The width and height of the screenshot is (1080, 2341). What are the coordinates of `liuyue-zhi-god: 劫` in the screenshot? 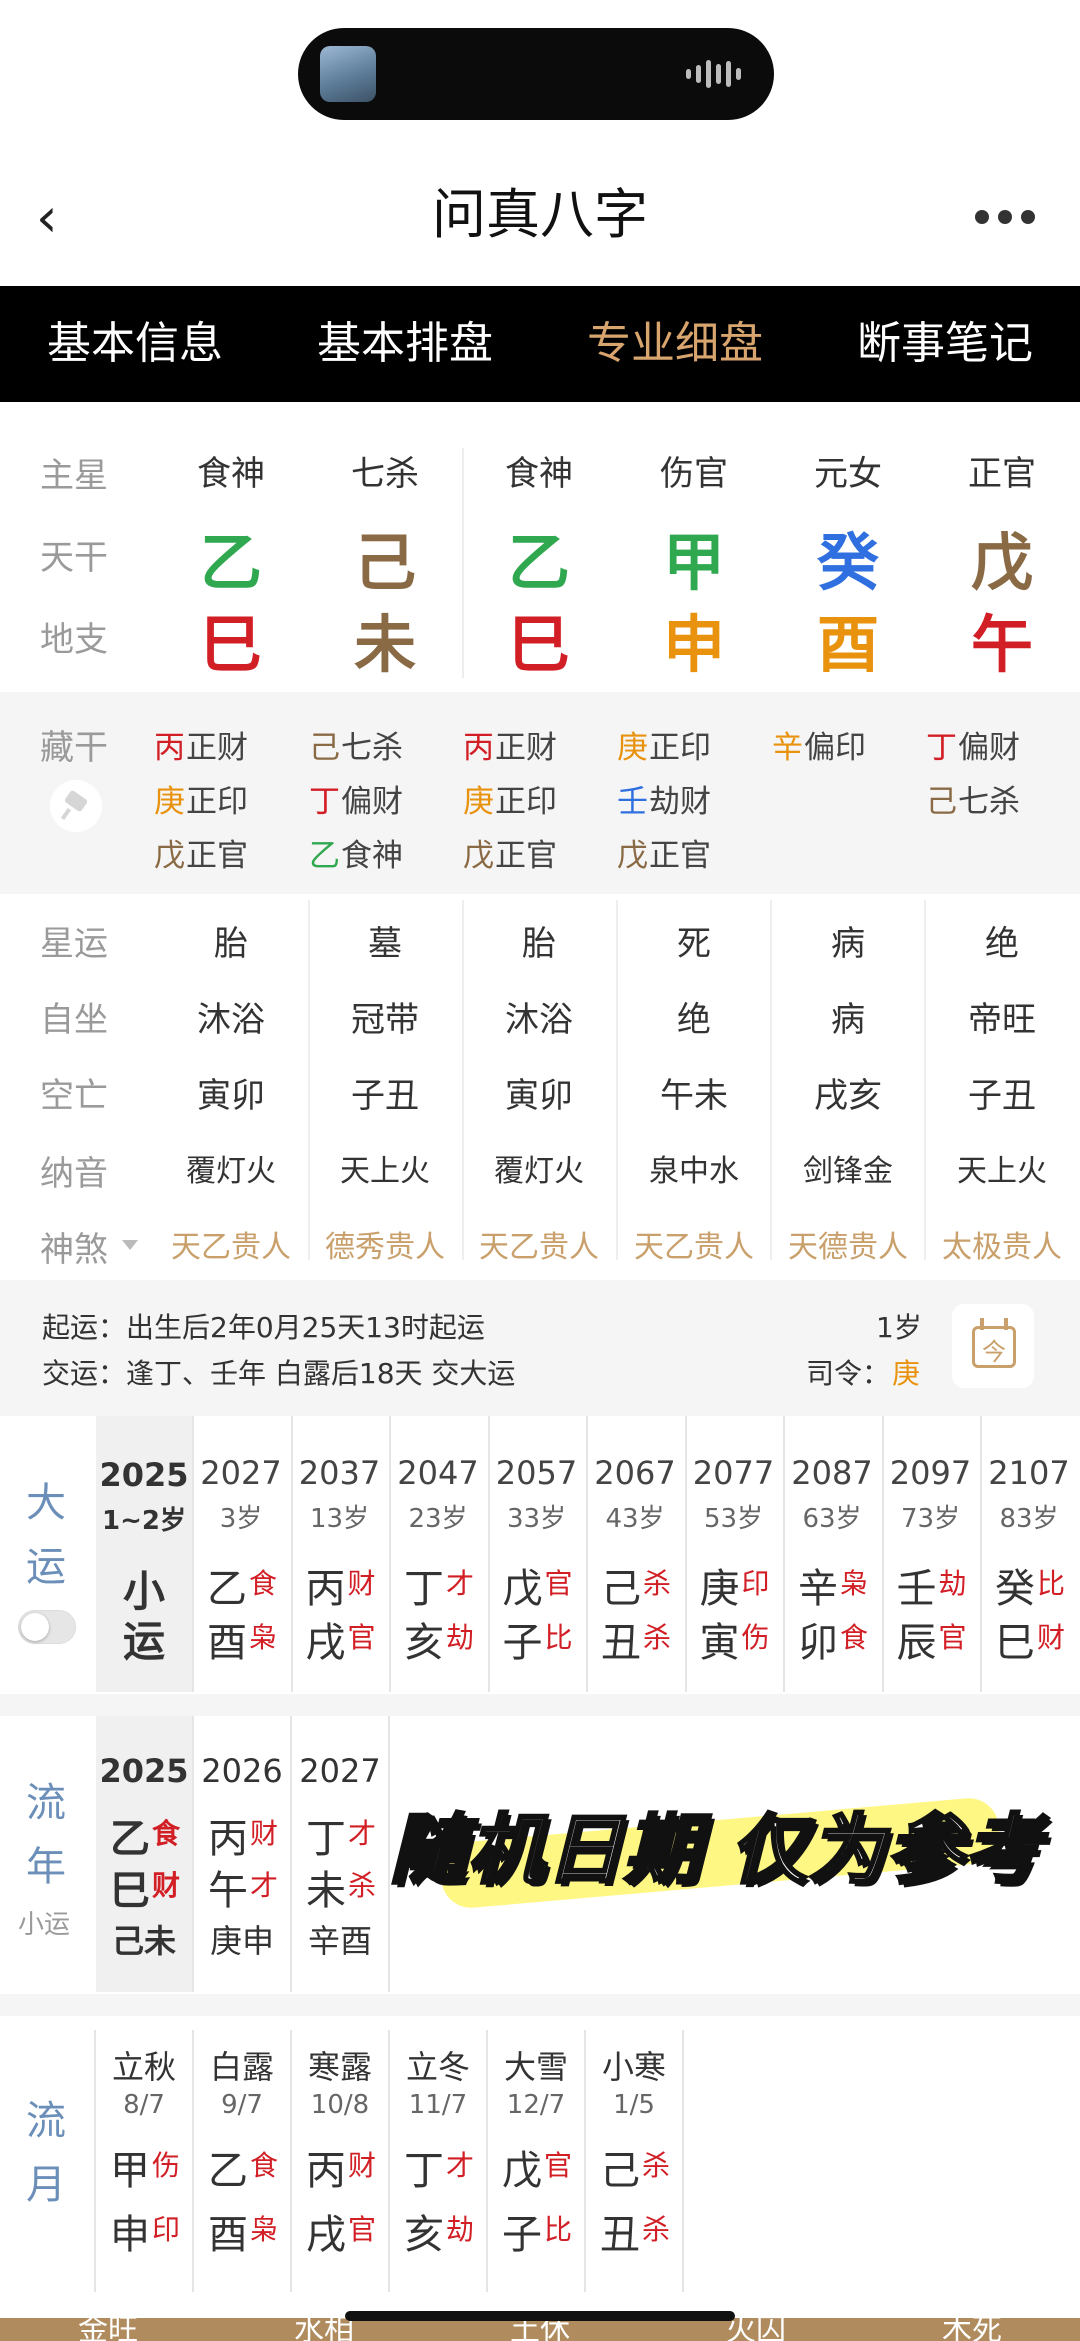 It's located at (460, 2229).